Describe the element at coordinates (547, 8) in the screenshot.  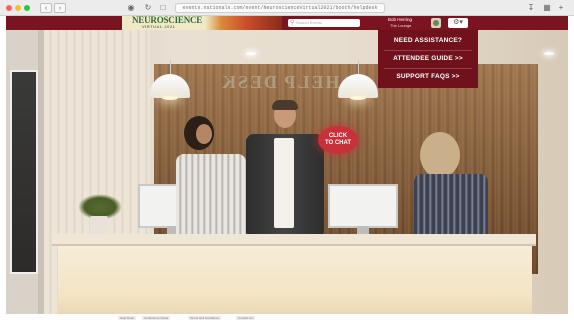
I see `tabs-icon: ▦` at that location.